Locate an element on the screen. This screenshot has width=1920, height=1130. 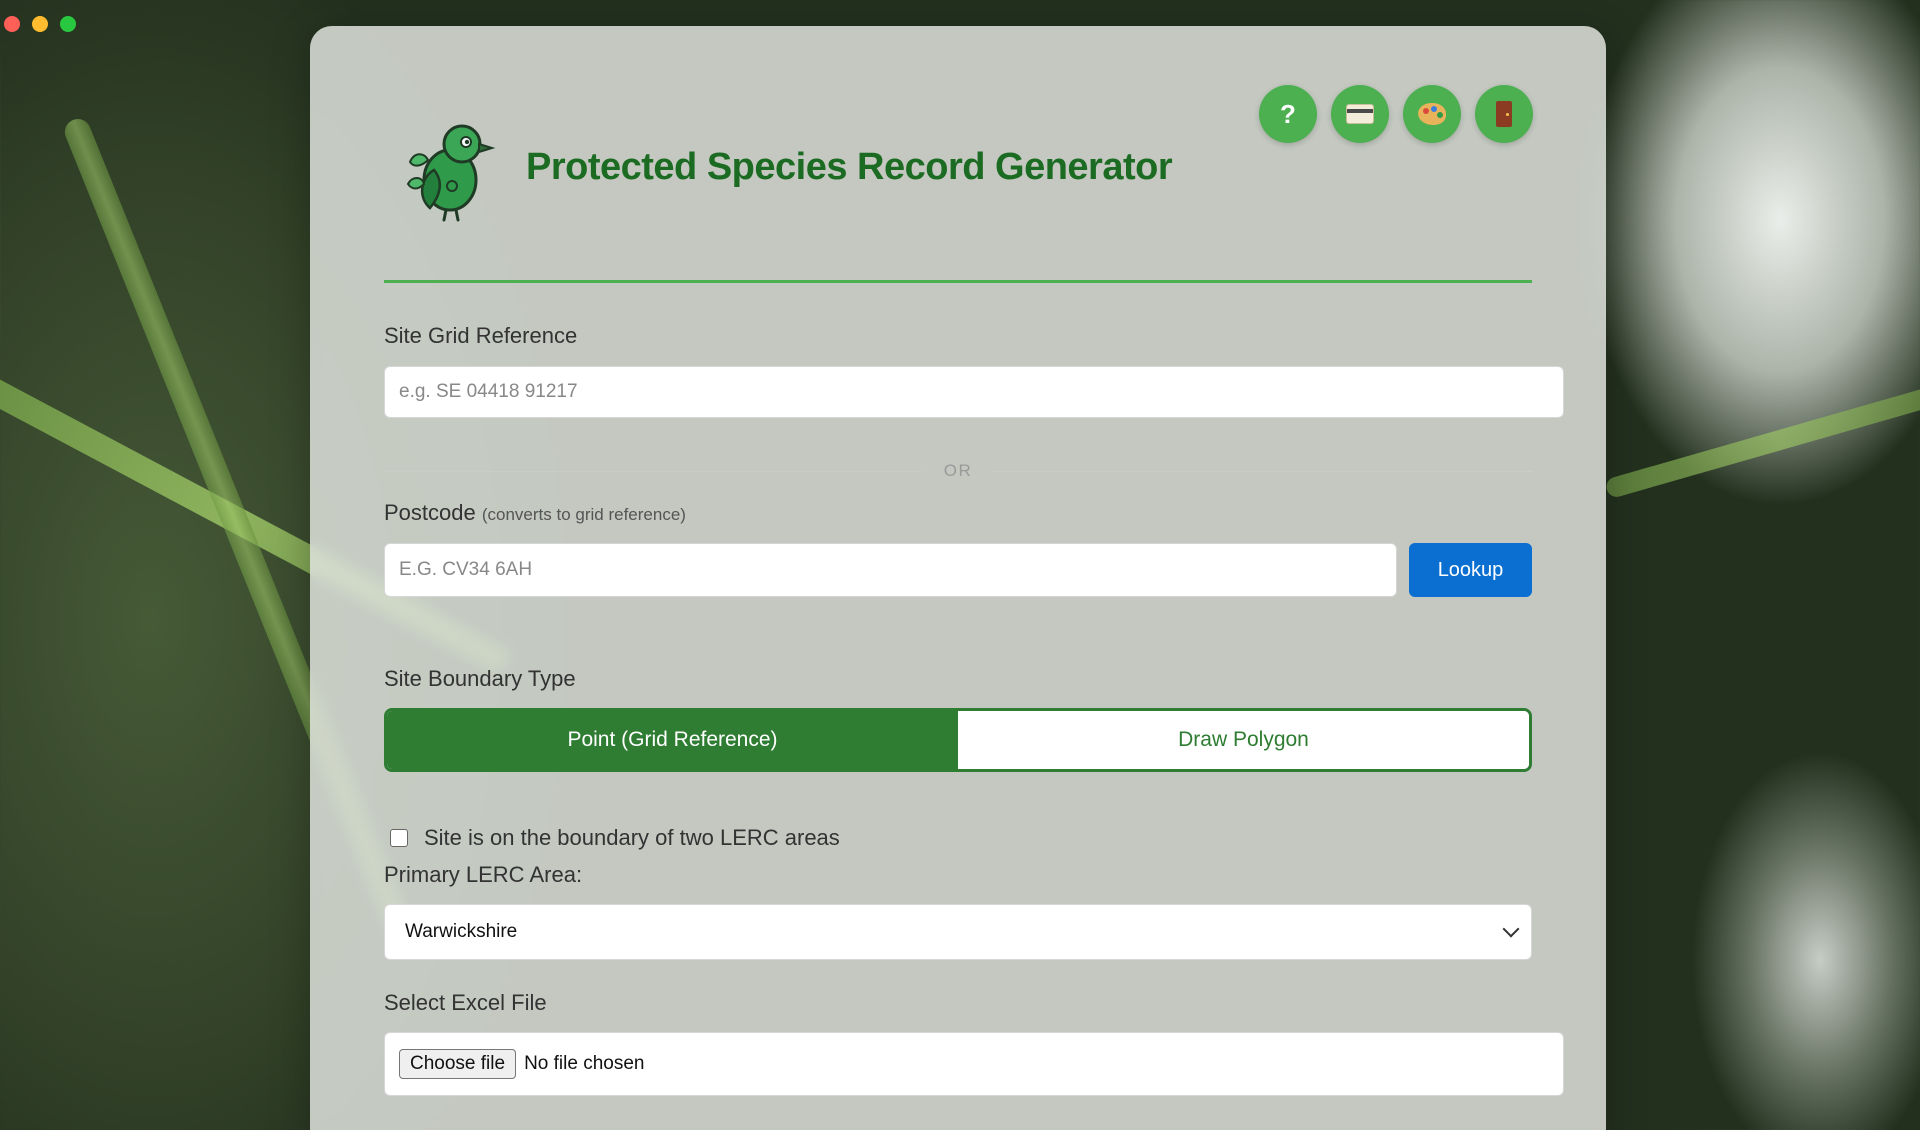
postcode-hint: (converts to grid reference) is located at coordinates (583, 514).